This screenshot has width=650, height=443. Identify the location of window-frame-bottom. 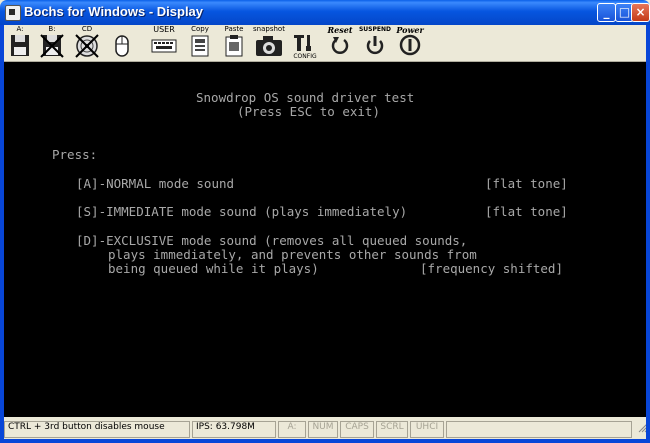
(325, 441).